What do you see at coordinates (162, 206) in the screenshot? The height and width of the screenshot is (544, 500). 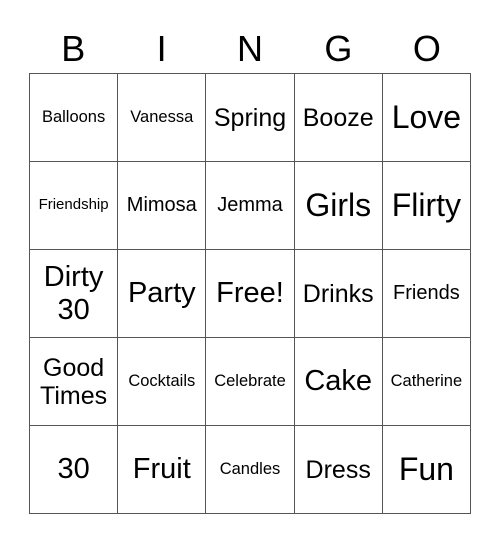 I see `bingo-cell: Mimosa` at bounding box center [162, 206].